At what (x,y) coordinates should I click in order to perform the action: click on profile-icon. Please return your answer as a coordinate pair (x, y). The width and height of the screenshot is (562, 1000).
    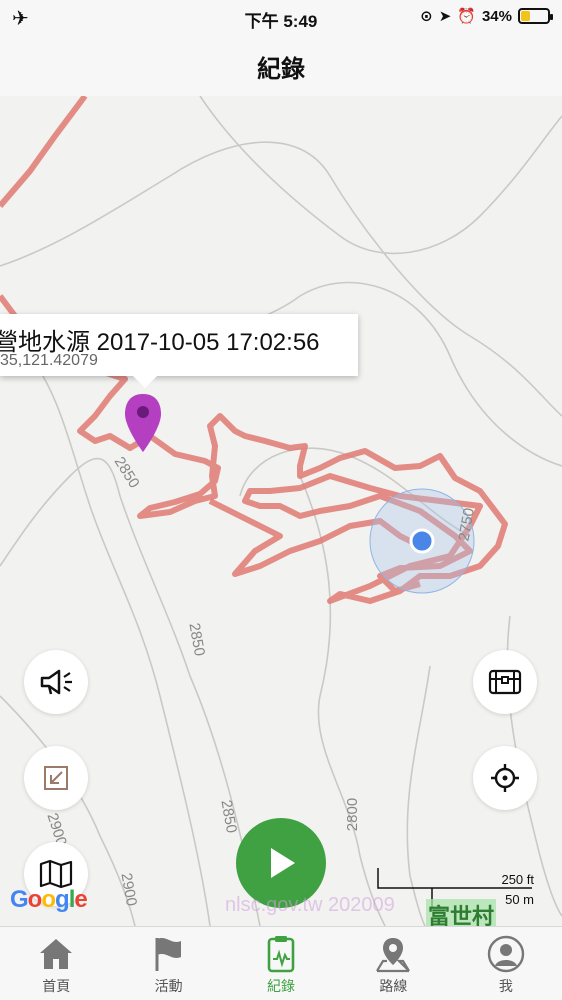
    Looking at the image, I should click on (506, 954).